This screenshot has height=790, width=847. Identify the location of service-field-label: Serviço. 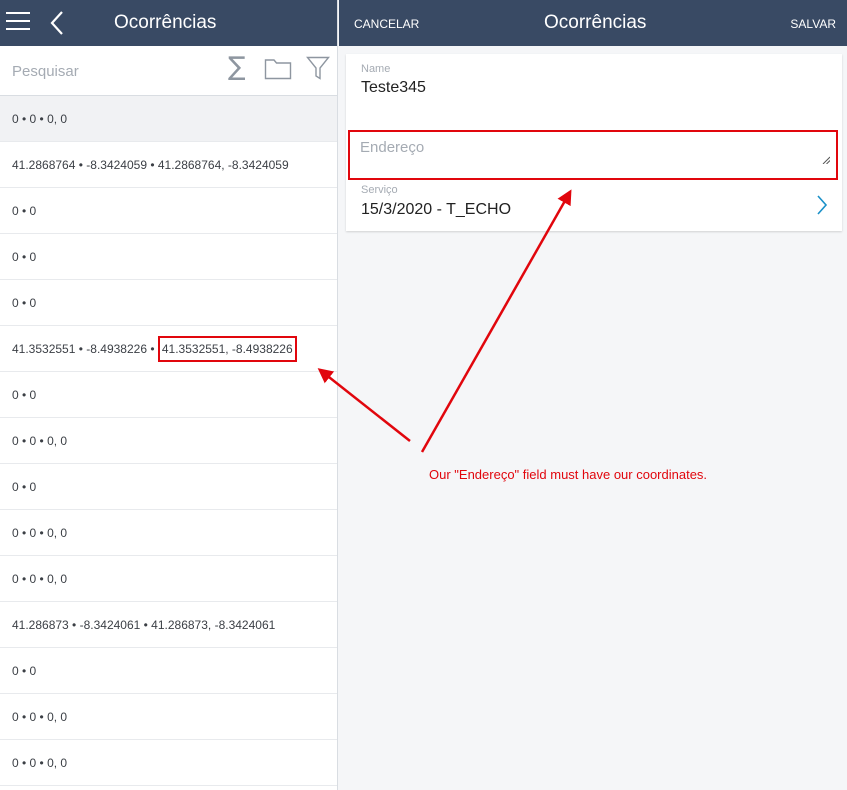
(379, 190).